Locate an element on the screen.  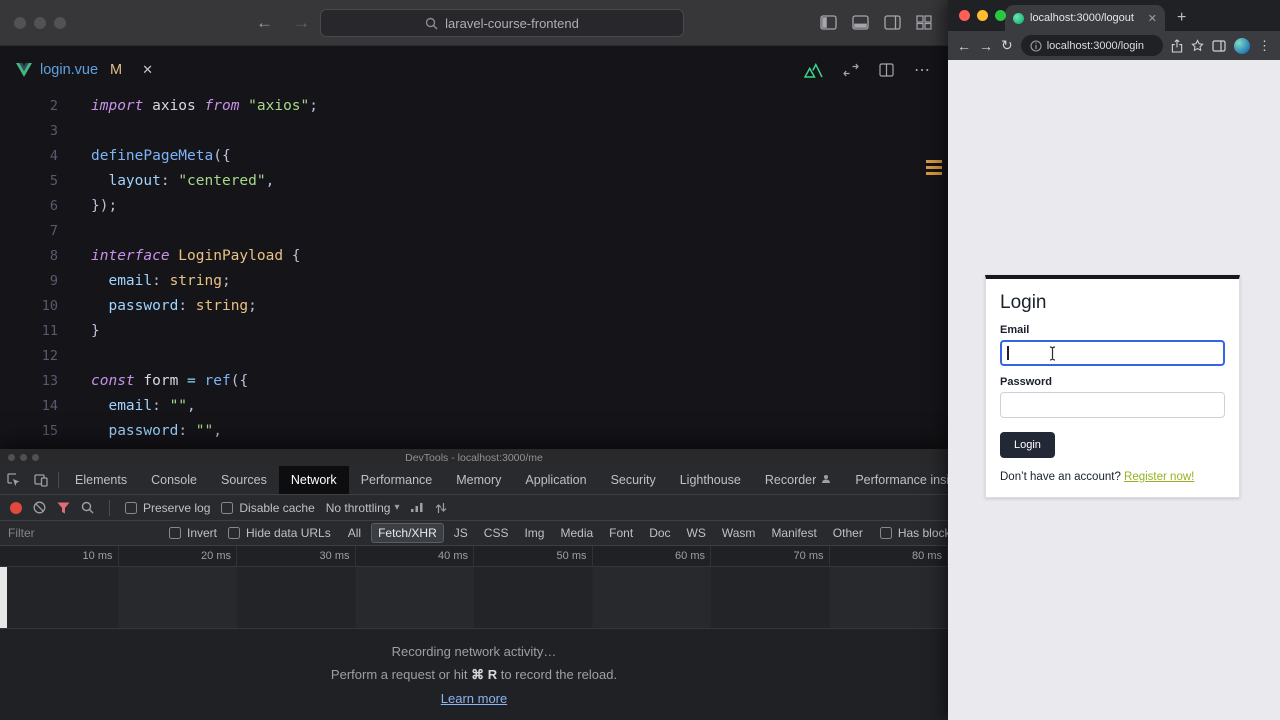
password-field is located at coordinates (1112, 405).